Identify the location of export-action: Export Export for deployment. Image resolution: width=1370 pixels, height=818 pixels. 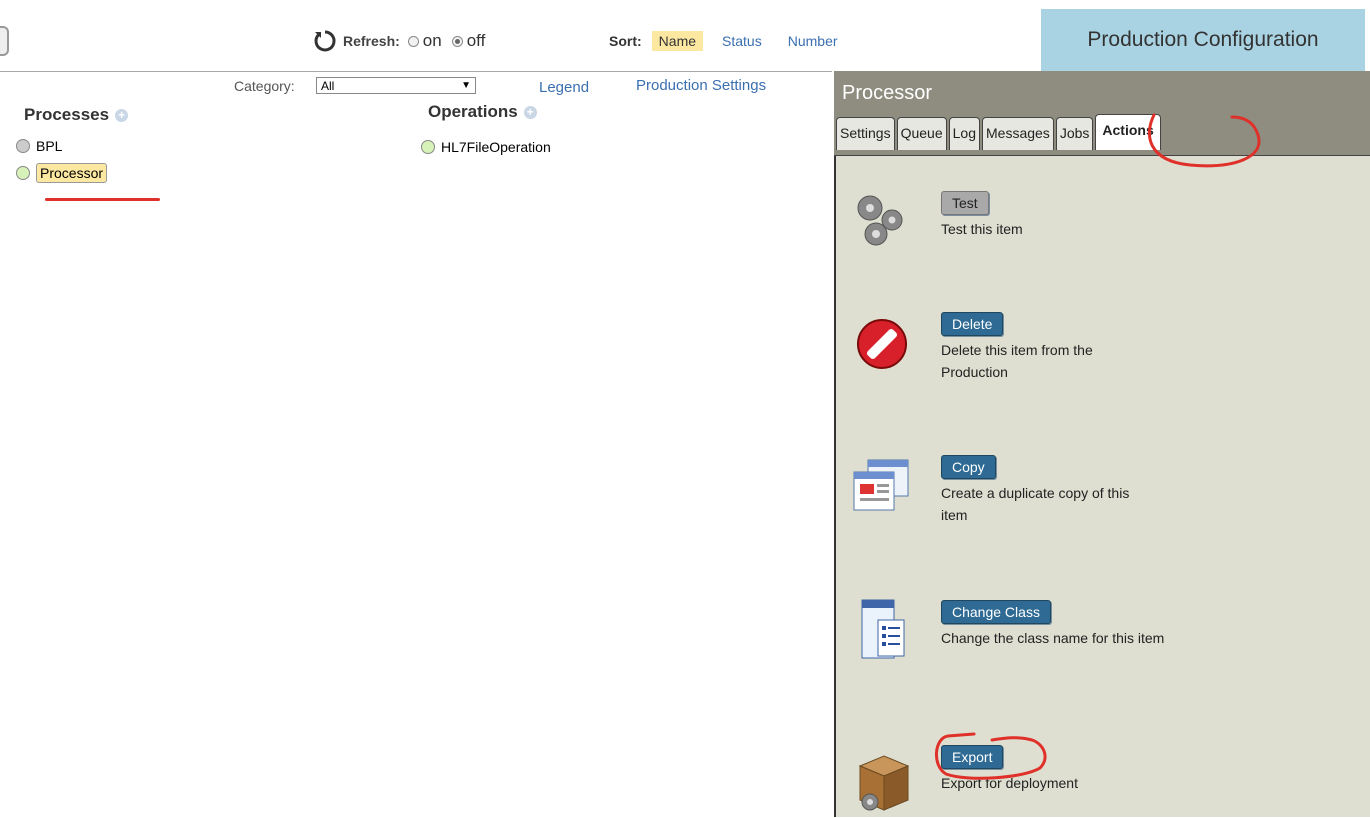
(1046, 769).